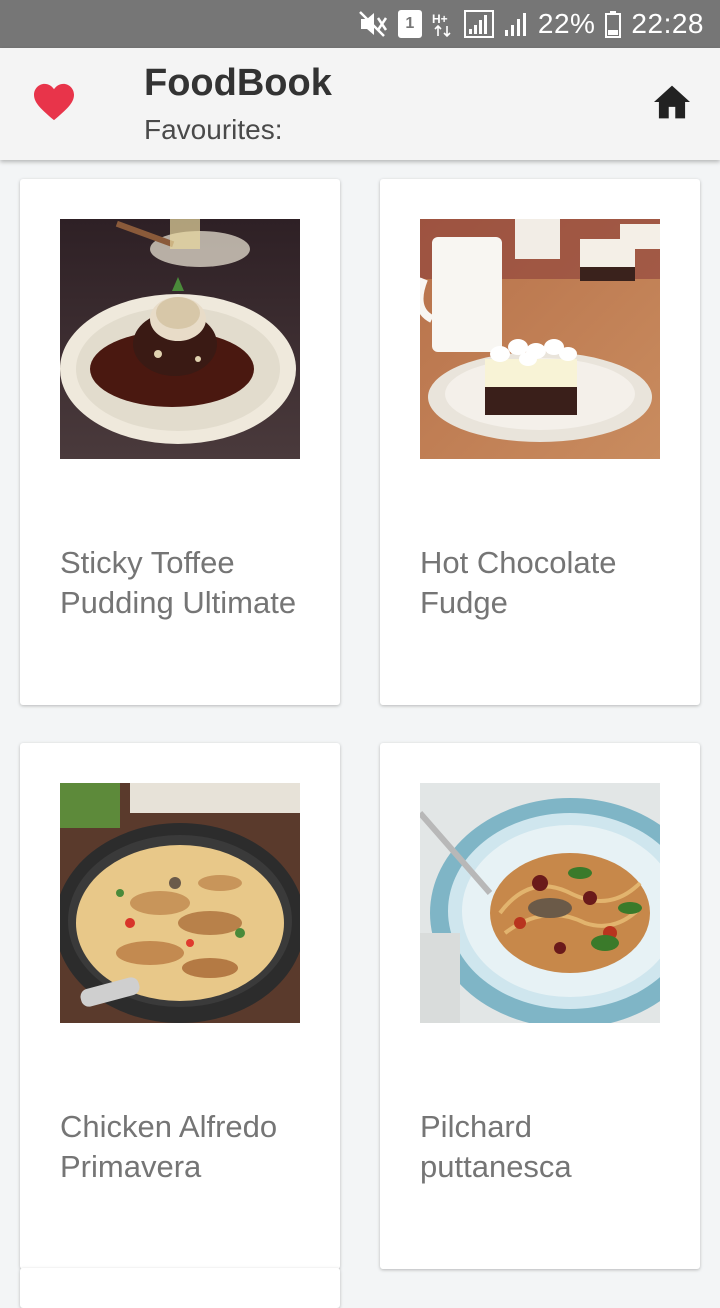 Image resolution: width=720 pixels, height=1308 pixels. What do you see at coordinates (178, 582) in the screenshot?
I see `recipe-title: Sticky Toffee Pudding Ultimate` at bounding box center [178, 582].